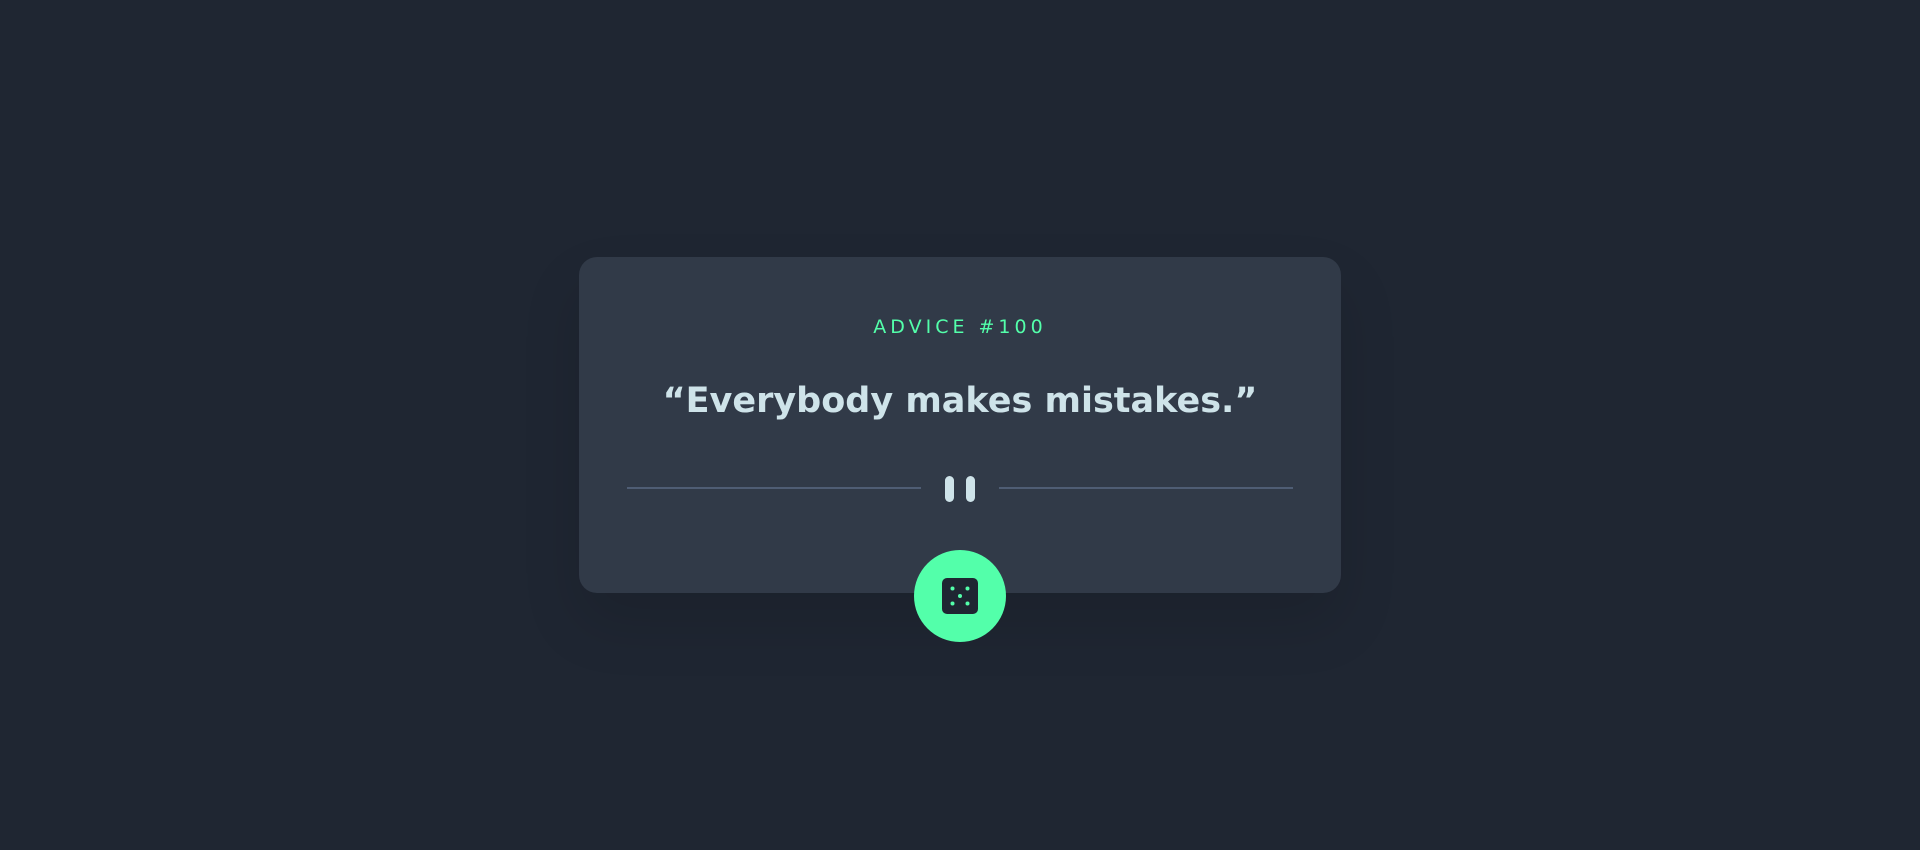 The height and width of the screenshot is (850, 1920). Describe the element at coordinates (1146, 488) in the screenshot. I see `divider-line-right` at that location.